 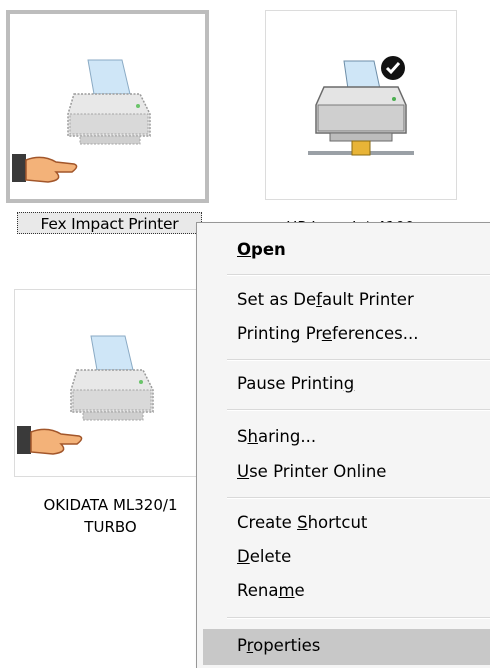 I want to click on default-check-icon, so click(x=393, y=68).